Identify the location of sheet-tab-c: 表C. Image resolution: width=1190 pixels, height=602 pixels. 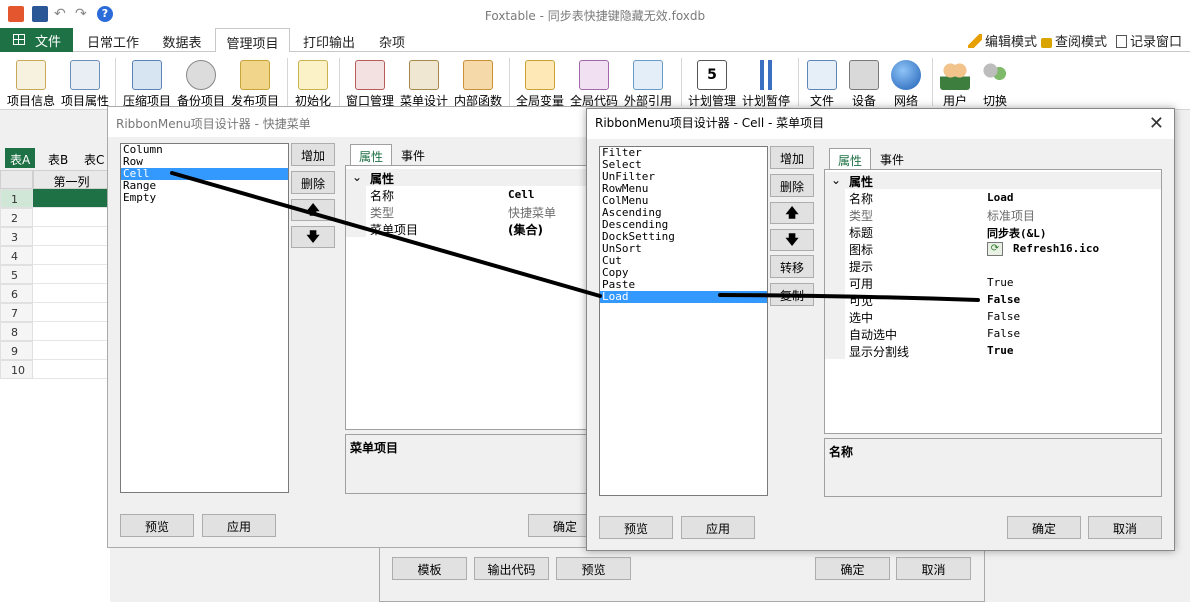
(94, 158).